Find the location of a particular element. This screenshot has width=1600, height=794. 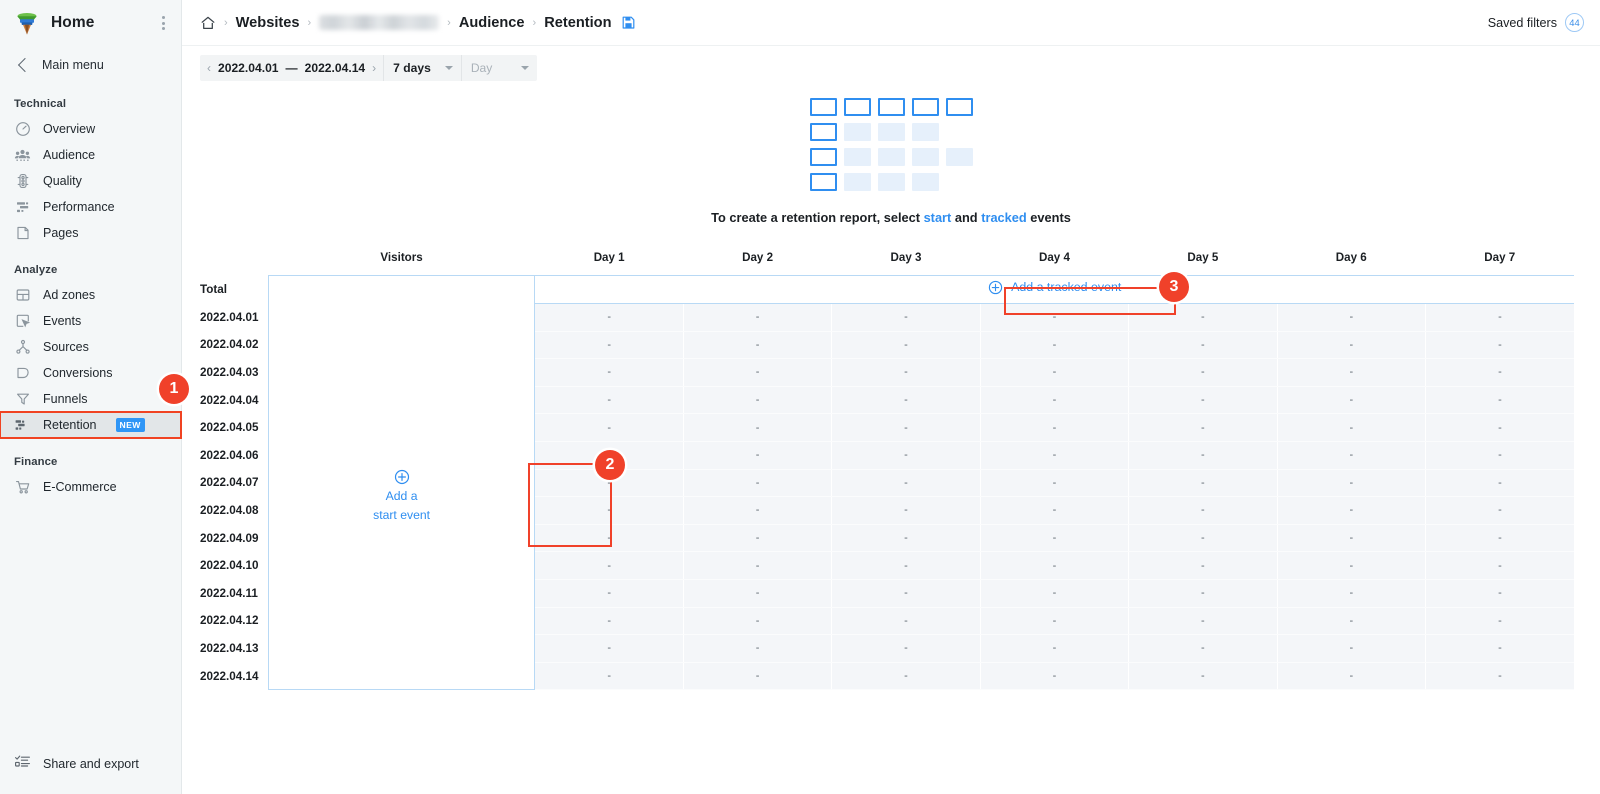

row-label-total: Total is located at coordinates (214, 289).